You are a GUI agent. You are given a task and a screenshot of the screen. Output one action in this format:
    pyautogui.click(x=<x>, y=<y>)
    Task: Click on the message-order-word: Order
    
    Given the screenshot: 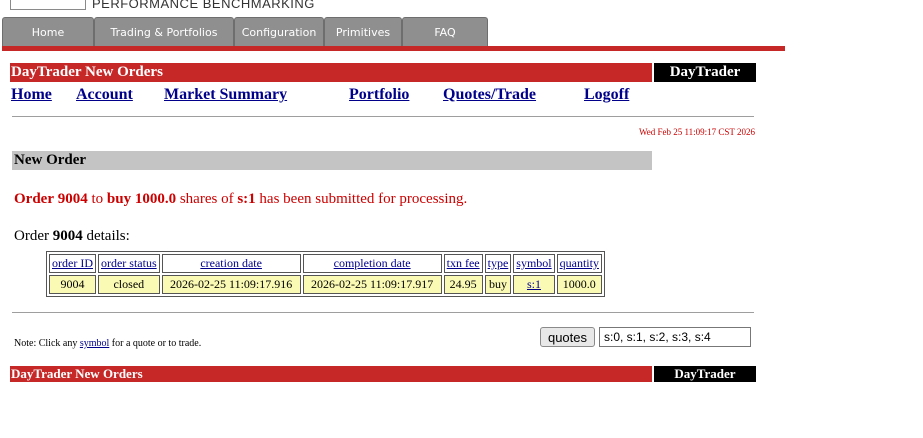 What is the action you would take?
    pyautogui.click(x=34, y=199)
    